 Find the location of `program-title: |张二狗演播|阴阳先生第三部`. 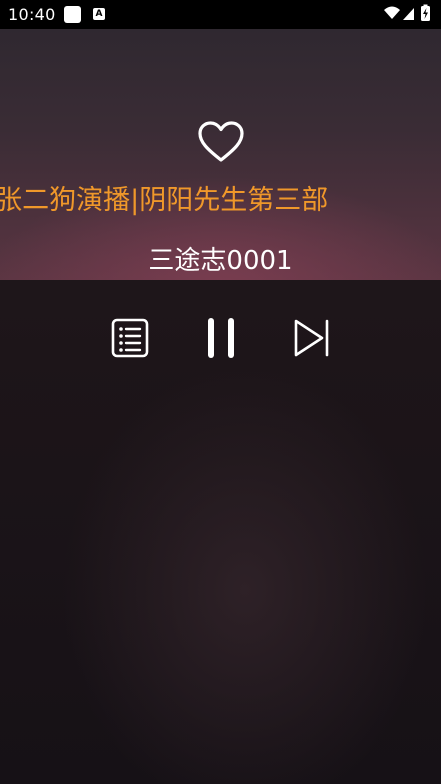

program-title: |张二狗演播|阴阳先生第三部 is located at coordinates (164, 200).